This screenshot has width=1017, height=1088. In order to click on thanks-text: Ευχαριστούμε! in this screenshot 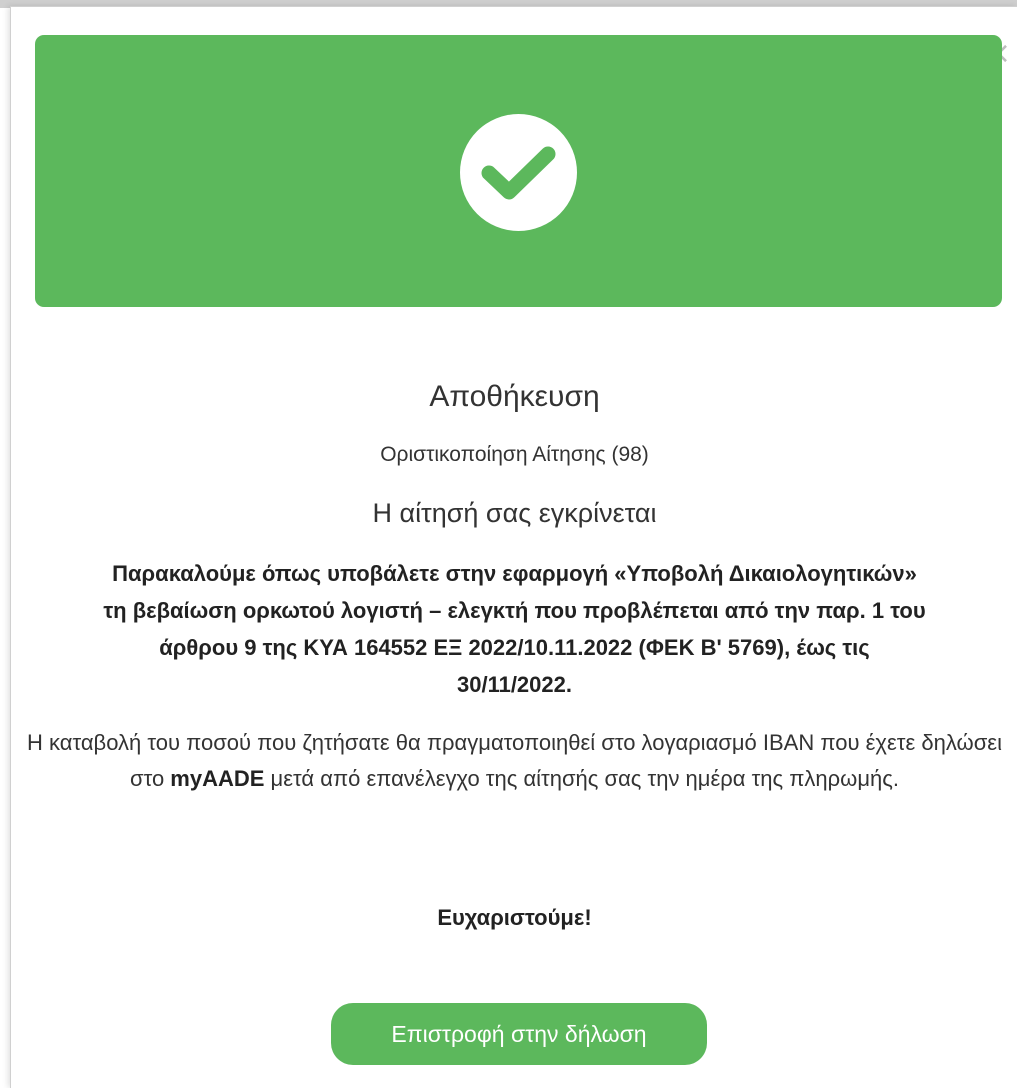, I will do `click(514, 917)`.